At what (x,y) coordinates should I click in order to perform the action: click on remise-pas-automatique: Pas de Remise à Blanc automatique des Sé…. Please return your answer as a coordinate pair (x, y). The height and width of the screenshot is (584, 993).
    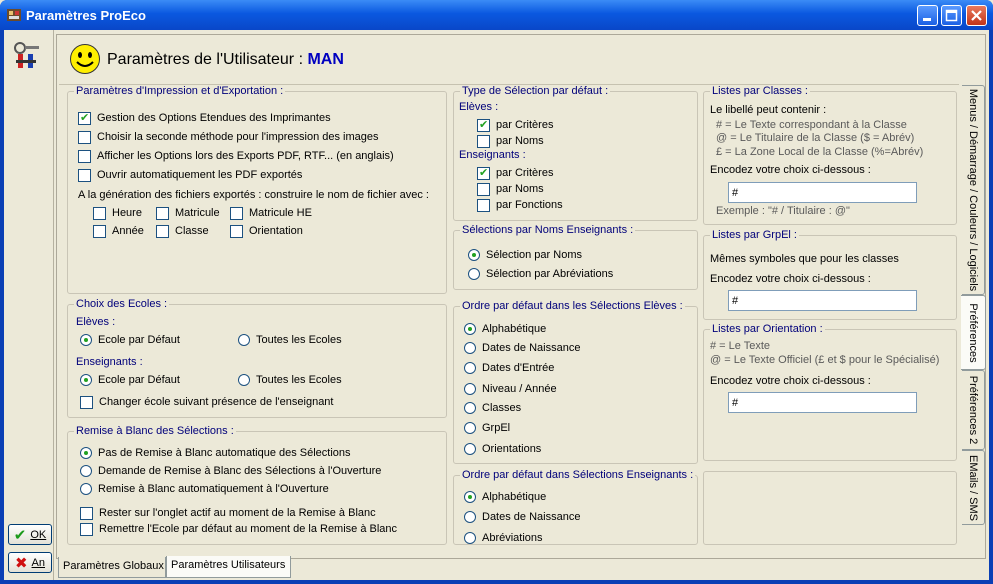
    Looking at the image, I should click on (215, 453).